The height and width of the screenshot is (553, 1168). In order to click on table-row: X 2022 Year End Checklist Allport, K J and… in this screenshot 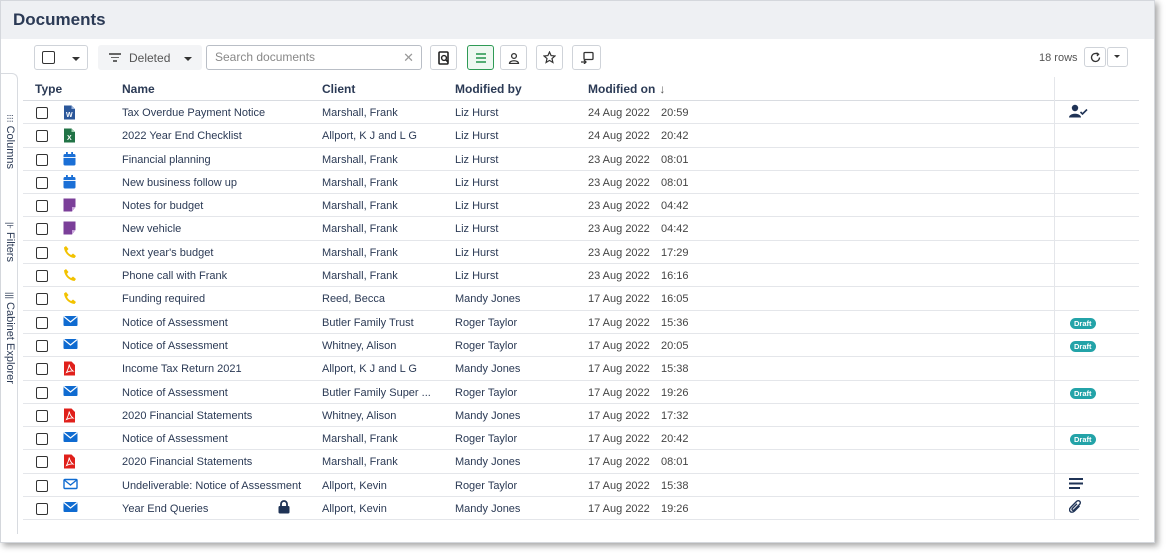, I will do `click(581, 136)`.